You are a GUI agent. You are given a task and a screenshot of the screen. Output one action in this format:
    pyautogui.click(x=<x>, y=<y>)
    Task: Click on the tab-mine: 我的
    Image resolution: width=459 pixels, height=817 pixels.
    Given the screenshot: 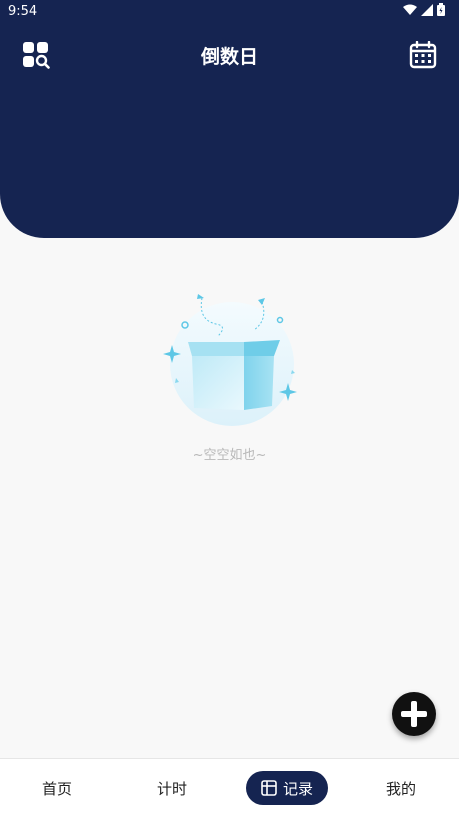 What is the action you would take?
    pyautogui.click(x=401, y=788)
    